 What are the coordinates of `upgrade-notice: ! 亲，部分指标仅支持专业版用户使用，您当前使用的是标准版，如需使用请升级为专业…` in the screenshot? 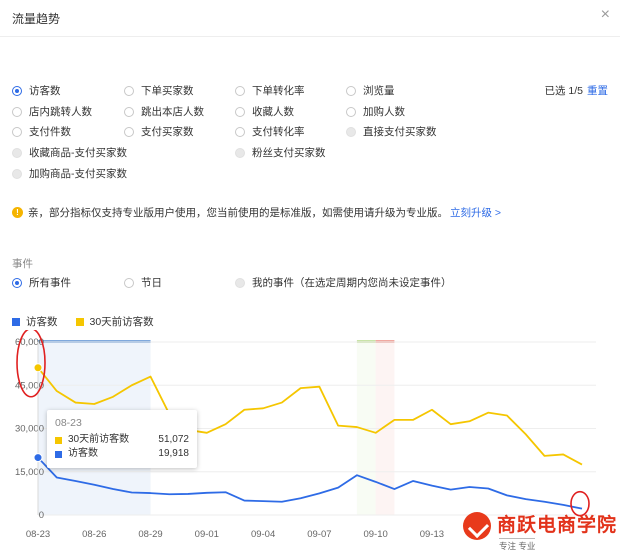 It's located at (256, 212).